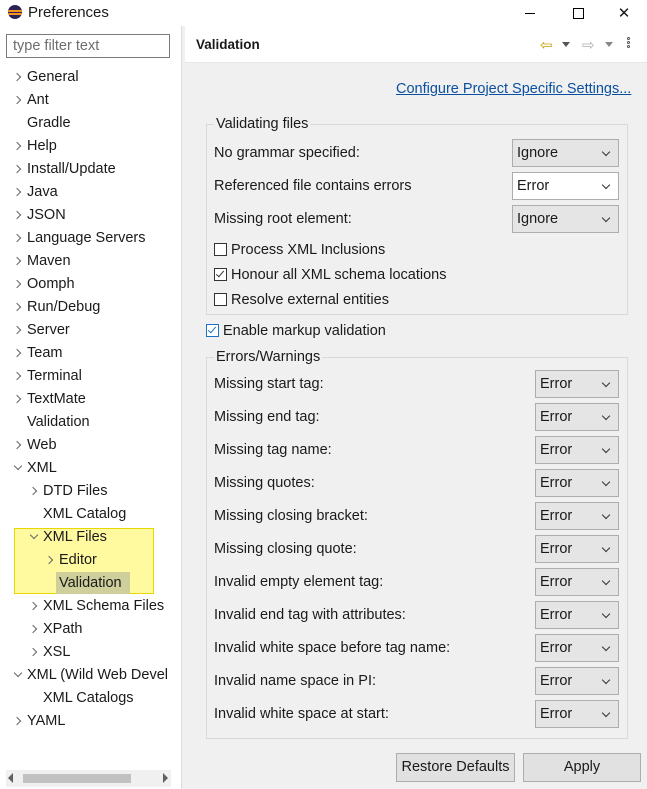 Image resolution: width=647 pixels, height=789 pixels. Describe the element at coordinates (313, 186) in the screenshot. I see `setting-label: Referenced file contains errors` at that location.